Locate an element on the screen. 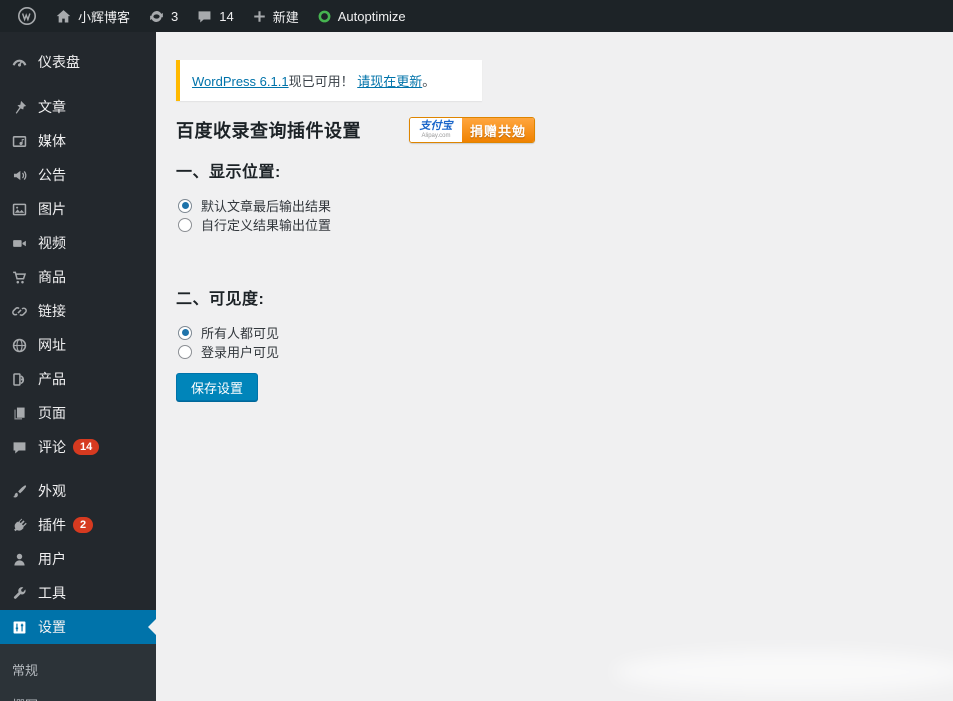 The width and height of the screenshot is (953, 701). user-icon is located at coordinates (19, 559).